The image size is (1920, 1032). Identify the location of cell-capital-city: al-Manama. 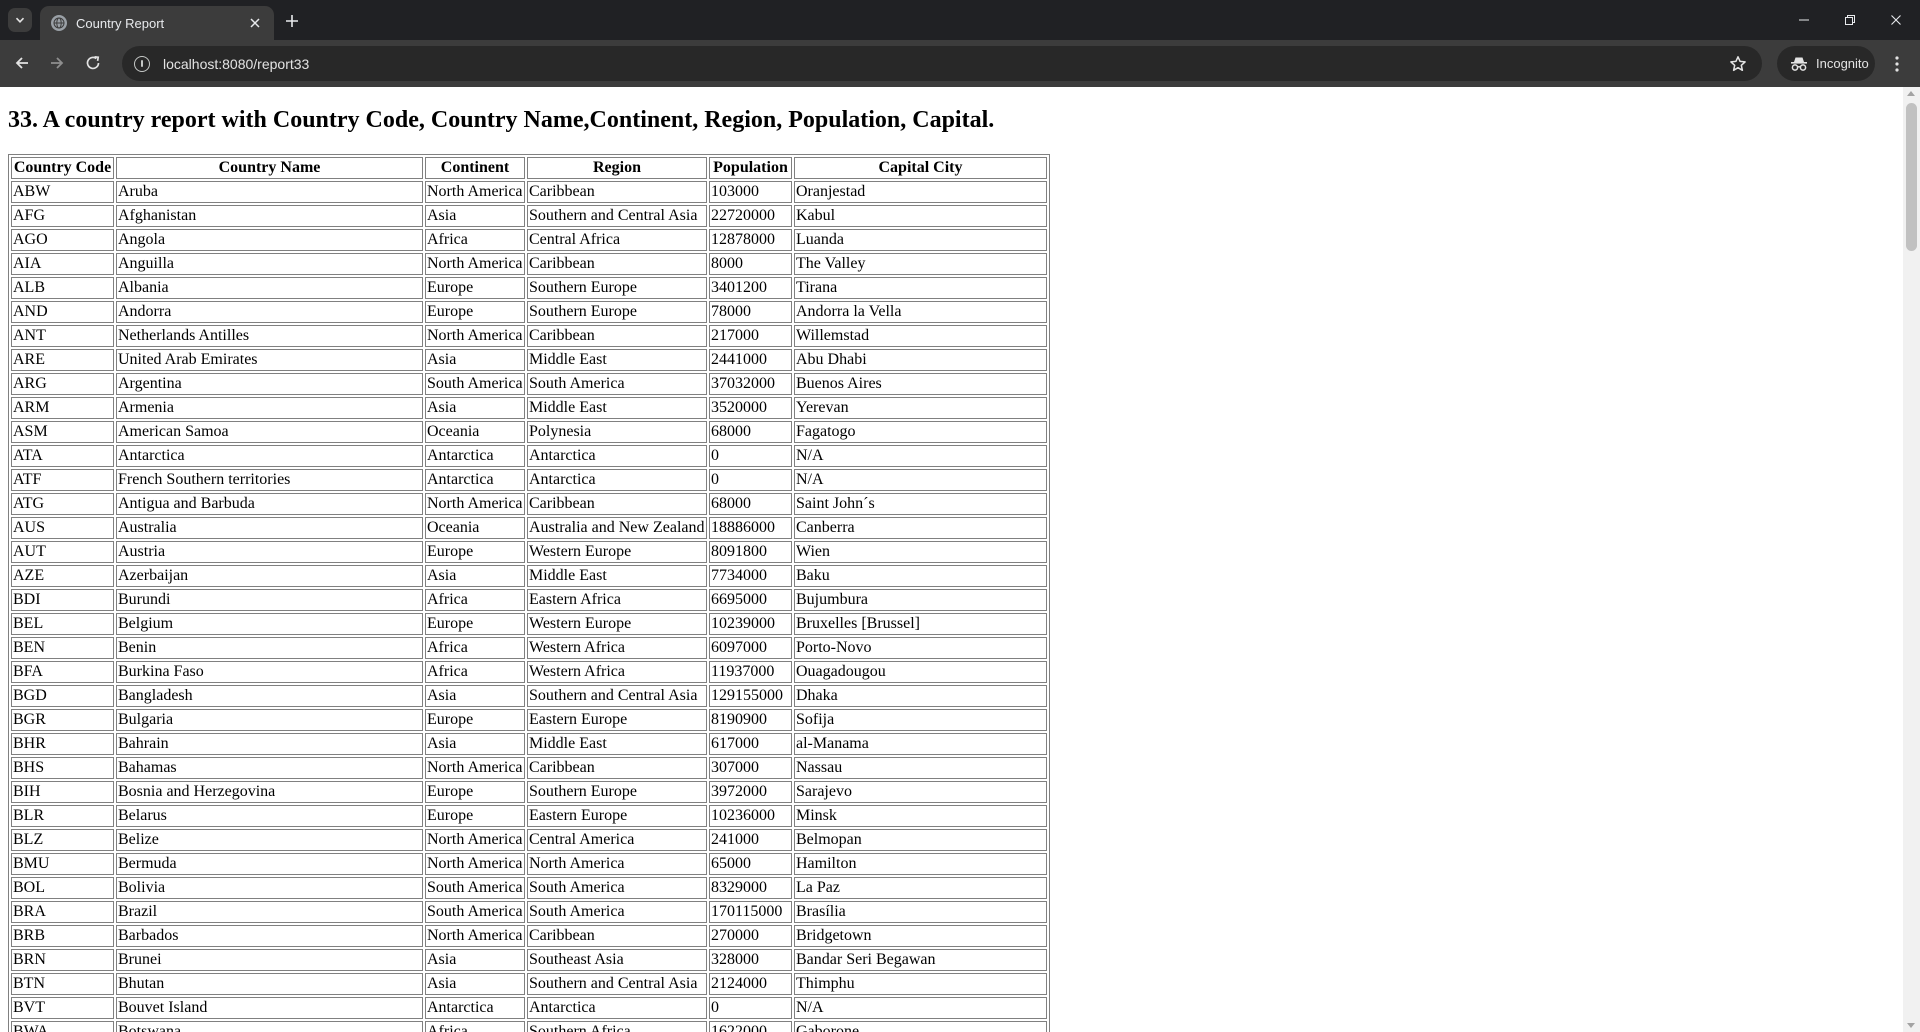
(920, 744).